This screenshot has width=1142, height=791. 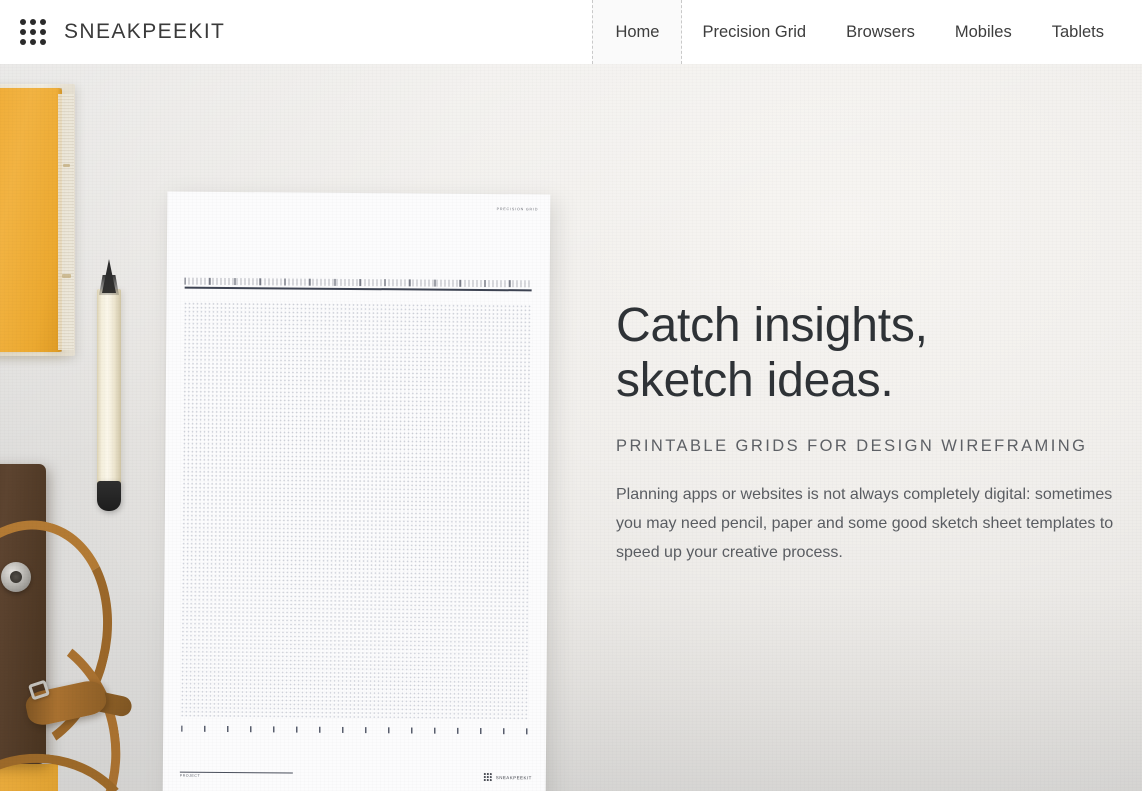 I want to click on headline-line-1: Catch insights,, so click(x=772, y=325).